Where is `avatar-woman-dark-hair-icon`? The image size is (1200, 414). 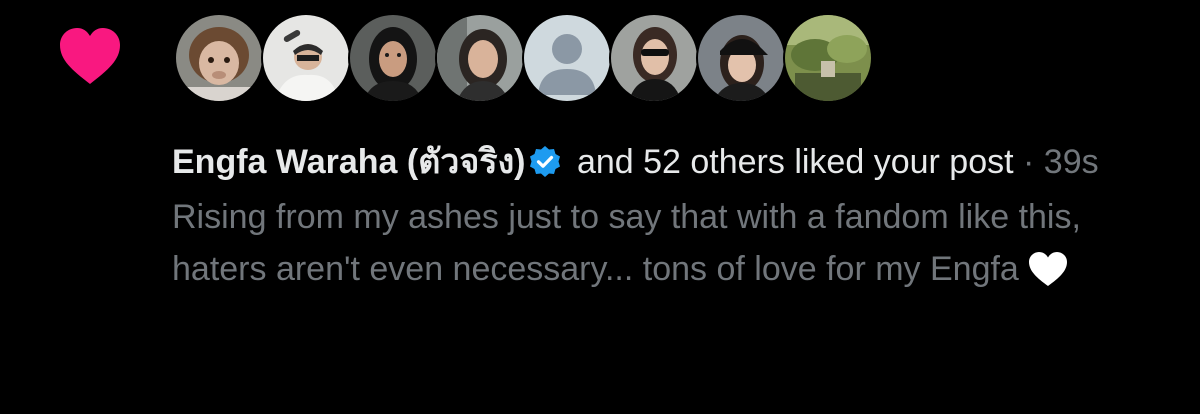
avatar-woman-dark-hair-icon is located at coordinates (393, 58).